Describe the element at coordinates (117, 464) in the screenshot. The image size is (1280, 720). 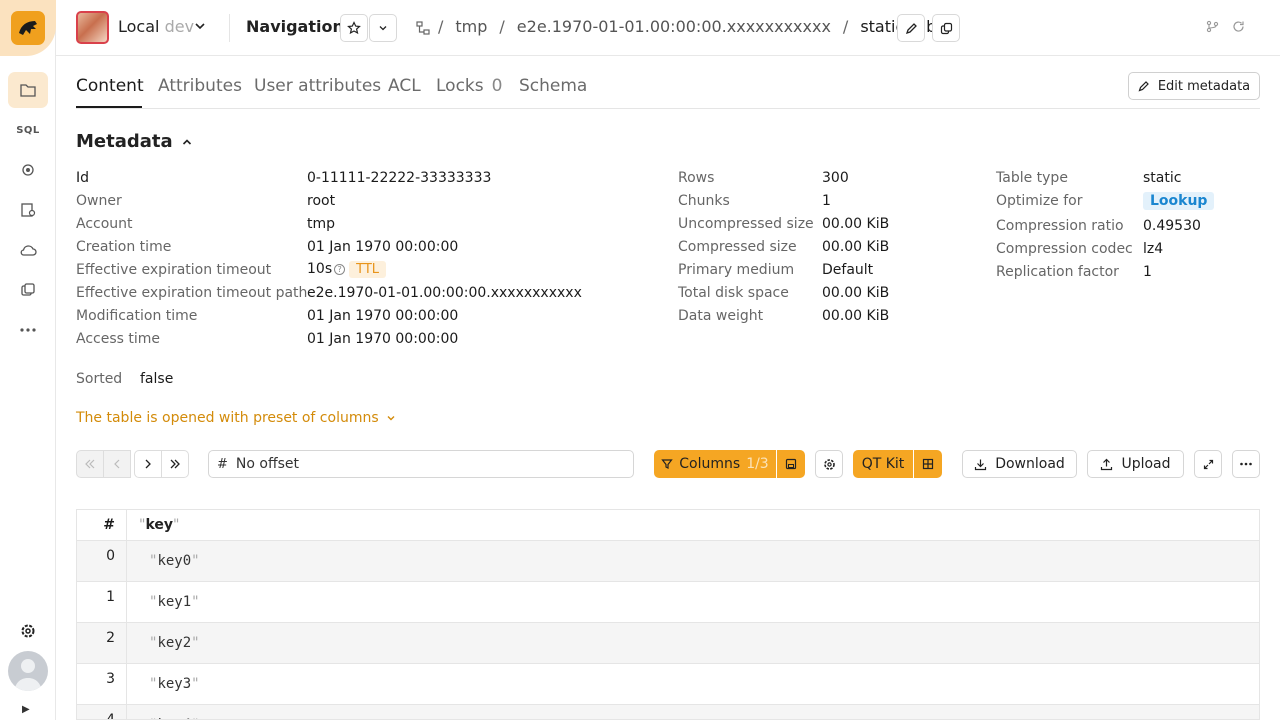
I see `prev-page-button` at that location.